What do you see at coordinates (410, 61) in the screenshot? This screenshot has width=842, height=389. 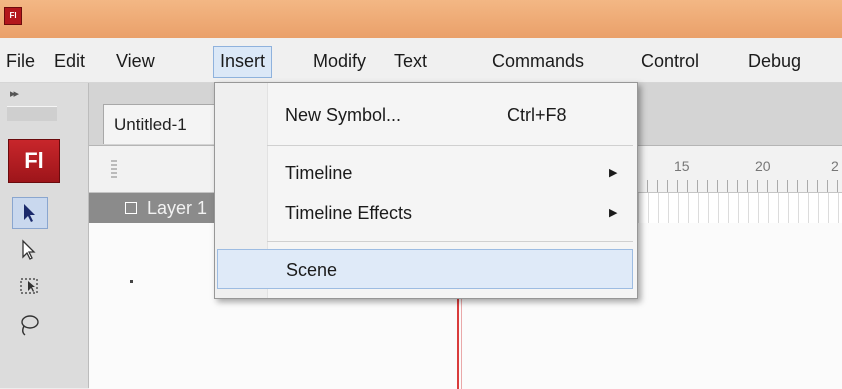 I see `menu-text: Text` at bounding box center [410, 61].